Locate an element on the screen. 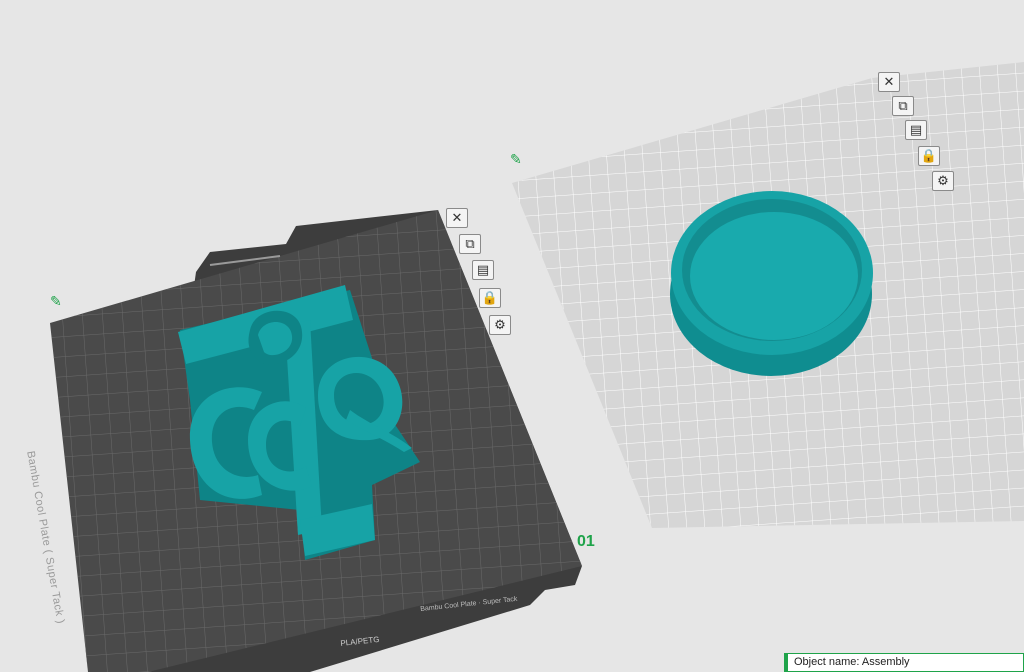 The width and height of the screenshot is (1024, 672). plate-2-layout-icon: ▤ is located at coordinates (916, 130).